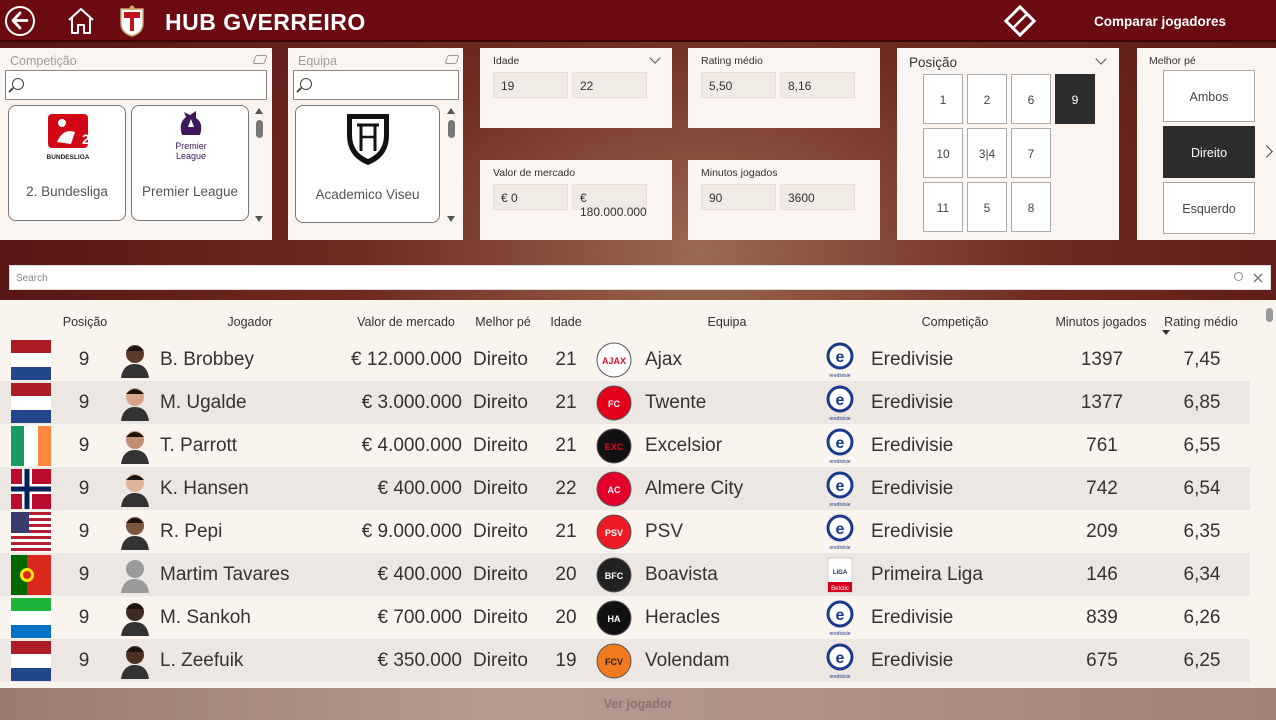 This screenshot has height=720, width=1276. What do you see at coordinates (609, 85) in the screenshot?
I see `age-max-input: 22` at bounding box center [609, 85].